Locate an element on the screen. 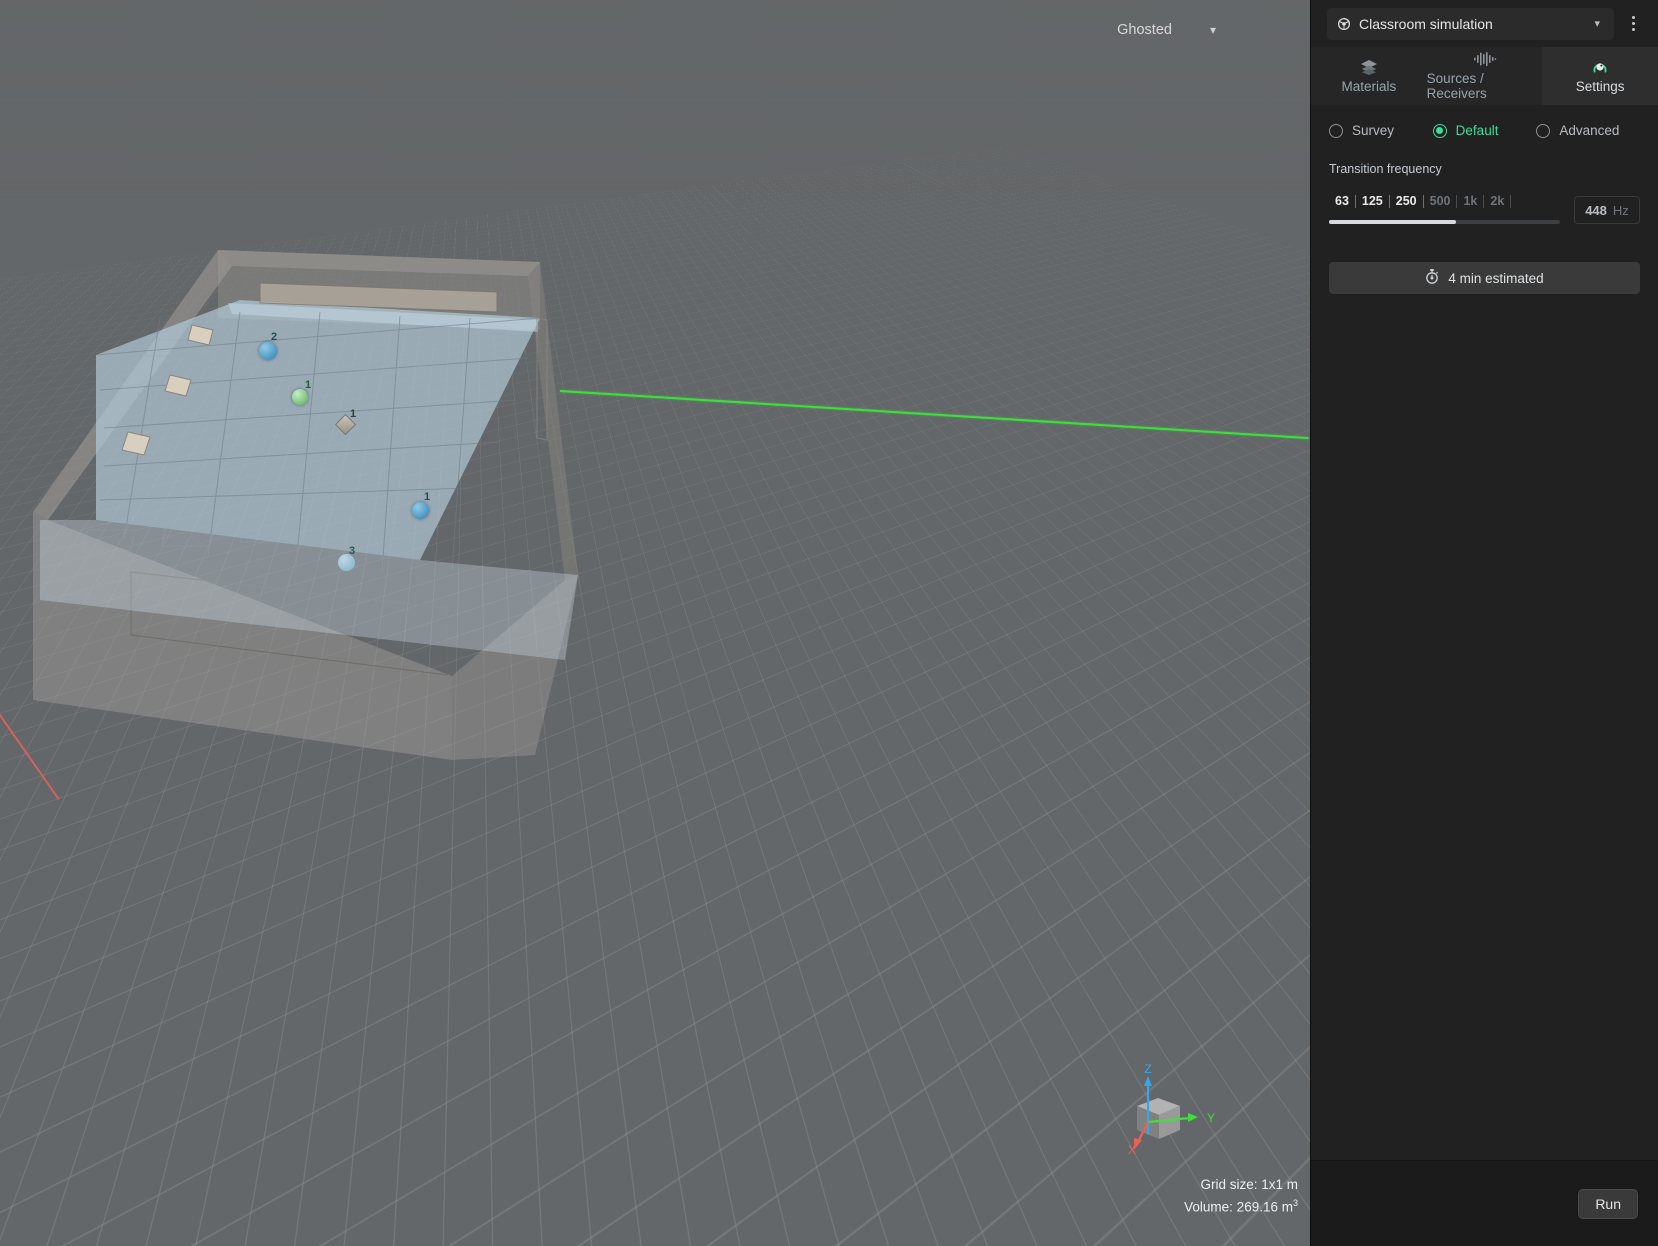 The image size is (1658, 1246). view-mode-dropdown: Ghosted ▾ is located at coordinates (1166, 30).